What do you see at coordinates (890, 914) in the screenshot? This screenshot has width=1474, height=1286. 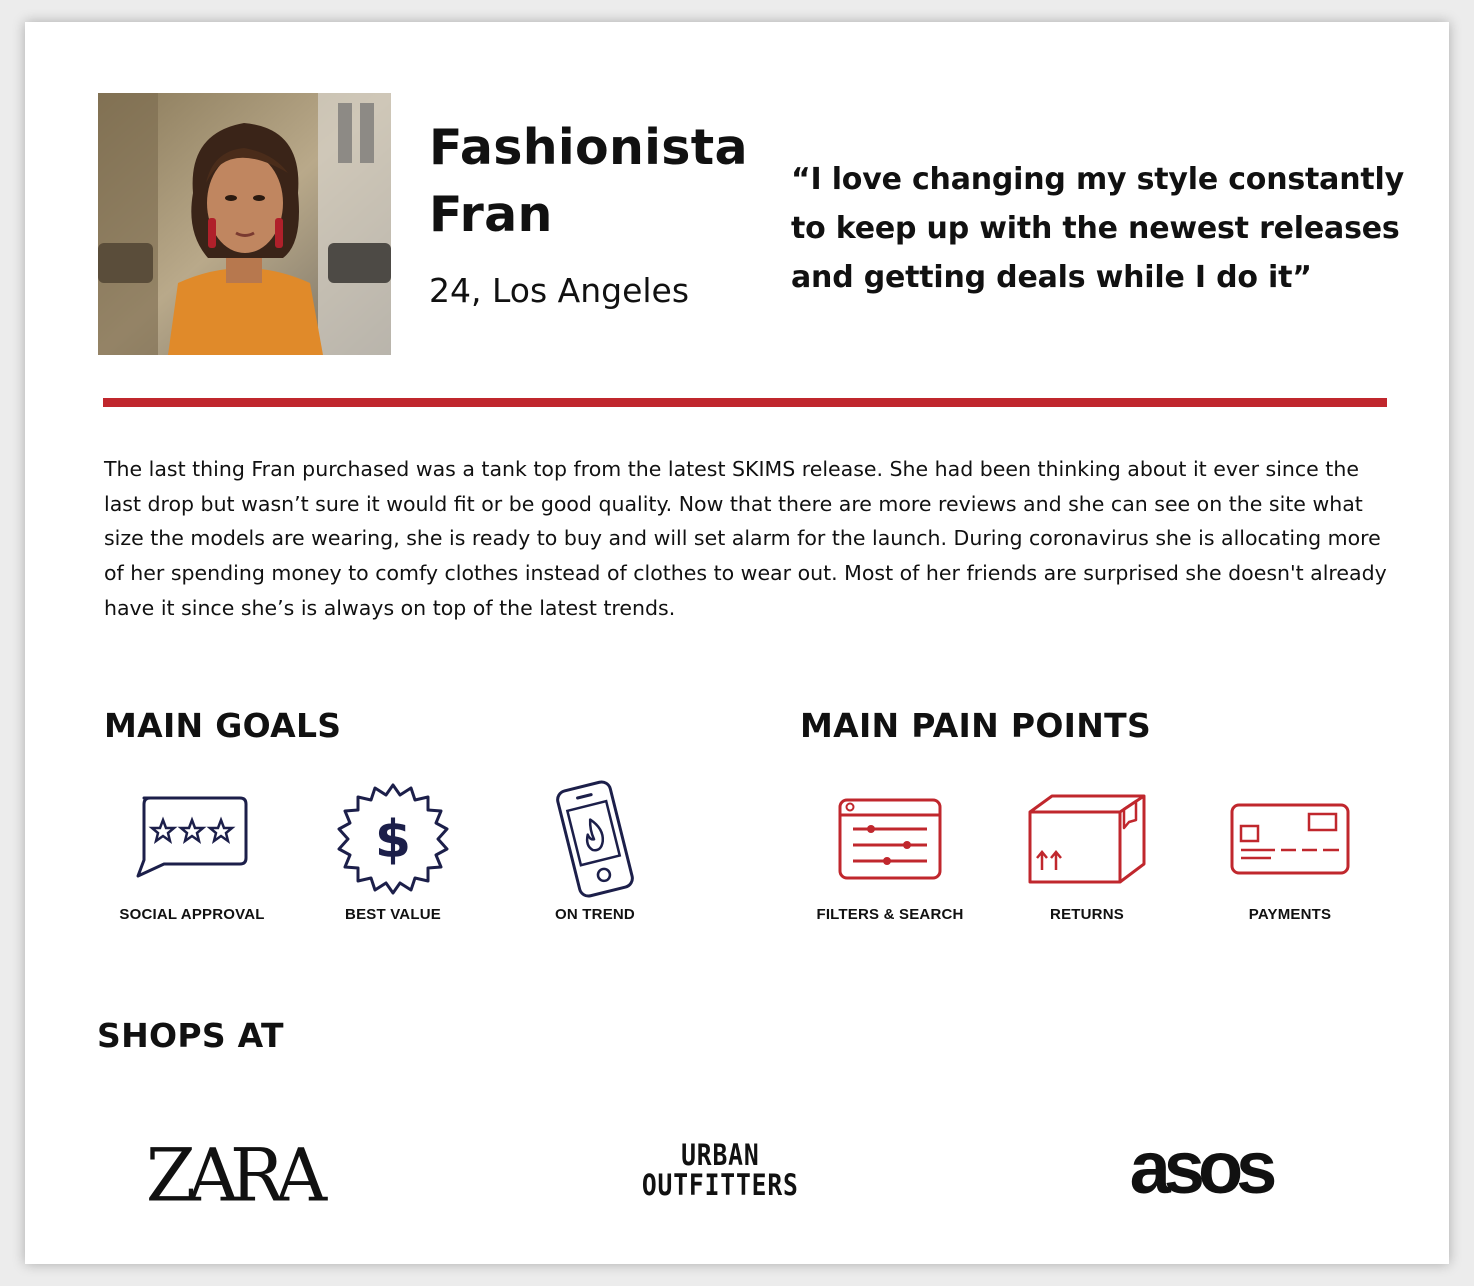 I see `pain-label: FILTERS & SEARCH` at bounding box center [890, 914].